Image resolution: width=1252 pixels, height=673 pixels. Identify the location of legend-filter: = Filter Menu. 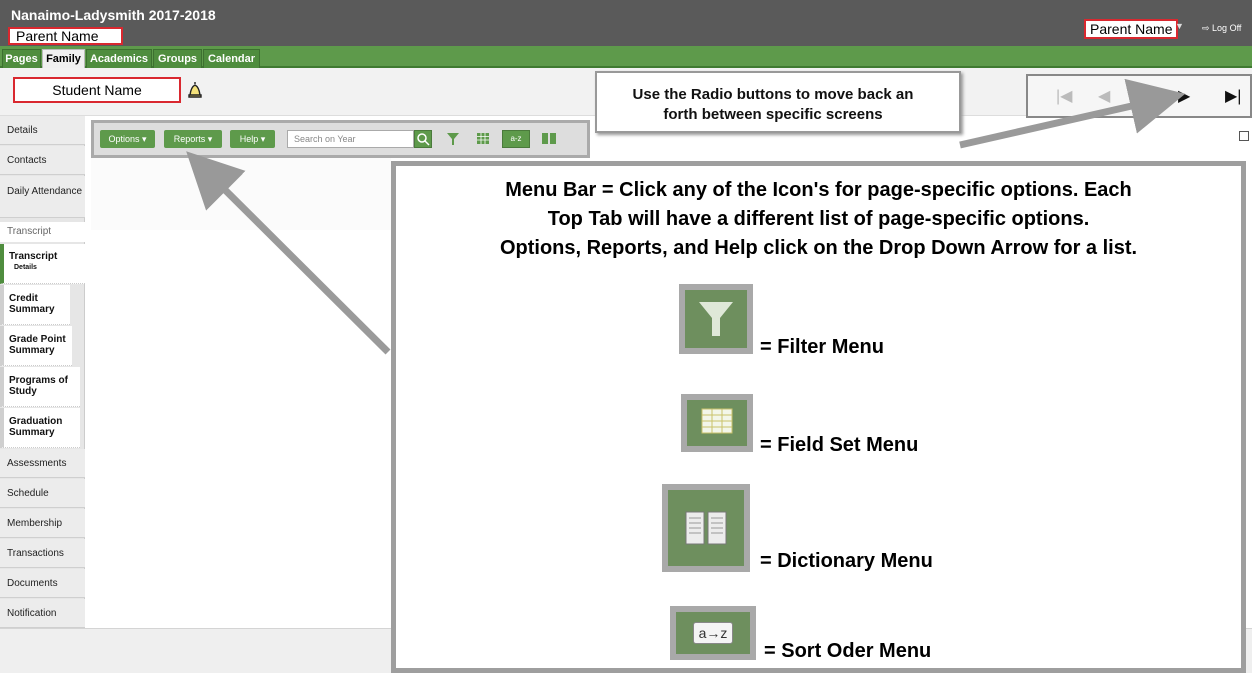
(818, 324).